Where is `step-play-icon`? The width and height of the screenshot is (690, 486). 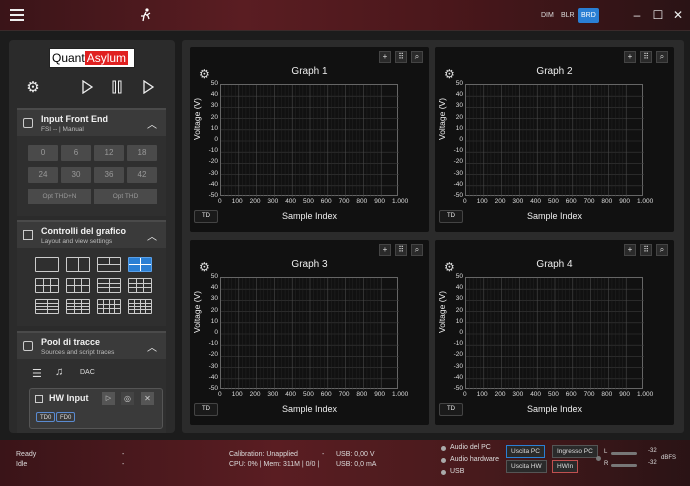 step-play-icon is located at coordinates (148, 87).